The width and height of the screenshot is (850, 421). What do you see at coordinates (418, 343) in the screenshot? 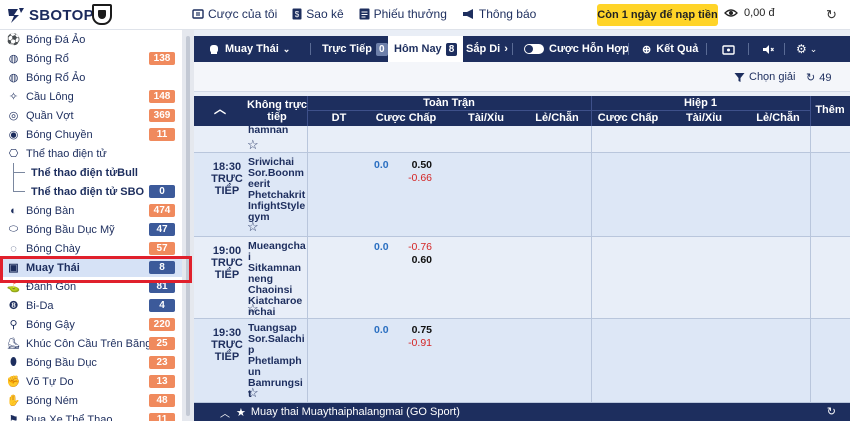
I see `away-odds: -0.91` at bounding box center [418, 343].